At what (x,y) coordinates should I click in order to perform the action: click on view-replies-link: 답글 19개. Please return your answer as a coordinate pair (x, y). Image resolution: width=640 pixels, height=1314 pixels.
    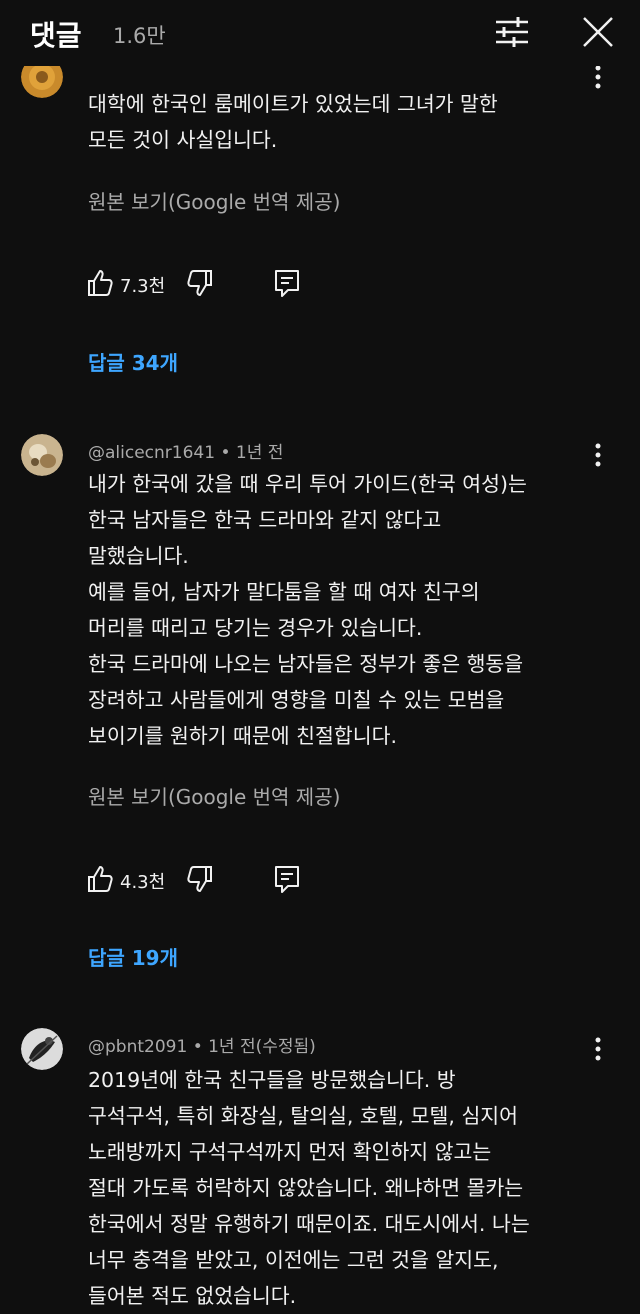
    Looking at the image, I should click on (133, 956).